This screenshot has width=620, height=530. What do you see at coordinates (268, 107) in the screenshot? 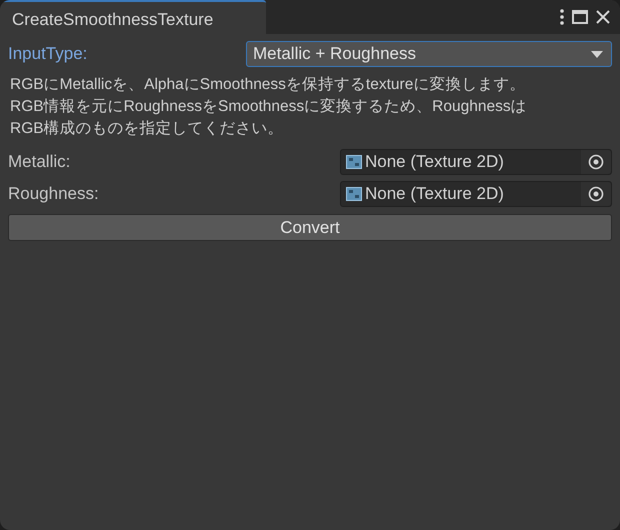
I see `description-text: RGBにMetallicを、AlphaにSmoothnessを保持するtextureに変換します。 RGB情報を元にRoughnessをSmoothnessに変換するため、Roughnessは RGB構成のものを指定してください。` at bounding box center [268, 107].